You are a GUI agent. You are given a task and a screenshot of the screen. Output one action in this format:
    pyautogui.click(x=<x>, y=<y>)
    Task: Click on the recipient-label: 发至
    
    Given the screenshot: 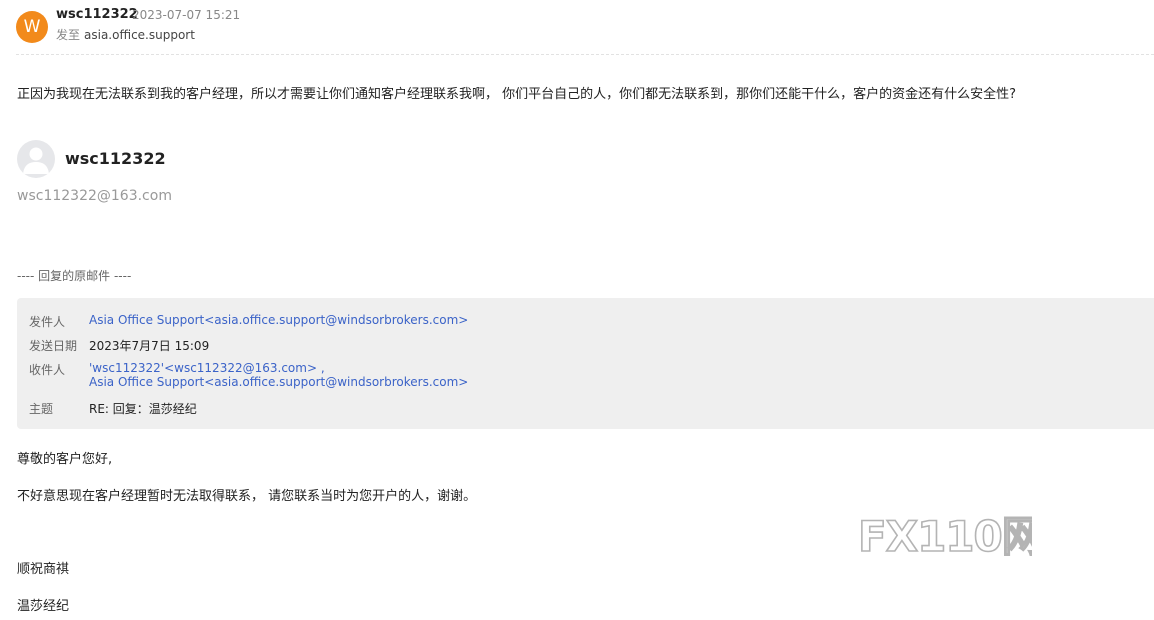 What is the action you would take?
    pyautogui.click(x=68, y=35)
    